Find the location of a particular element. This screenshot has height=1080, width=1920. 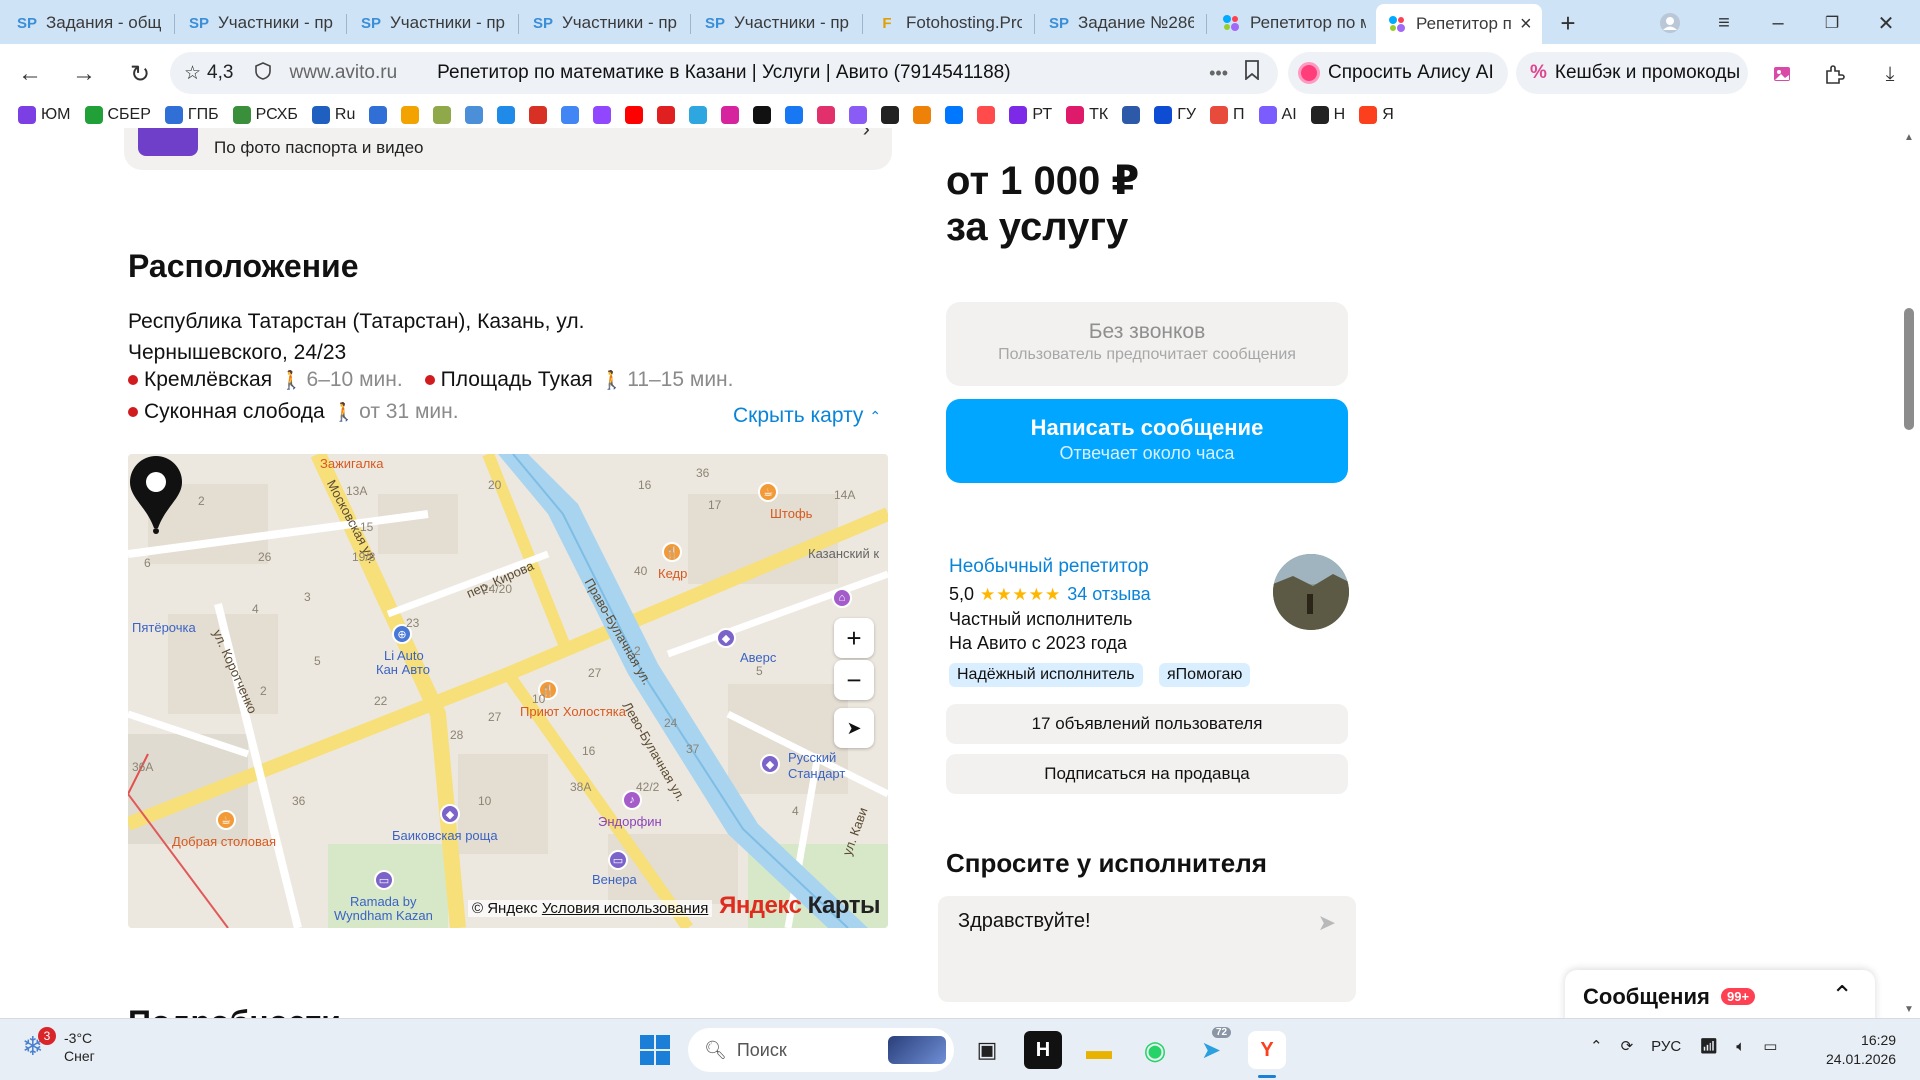

ask-alice-button: Спросить Алису AI is located at coordinates (1398, 73).